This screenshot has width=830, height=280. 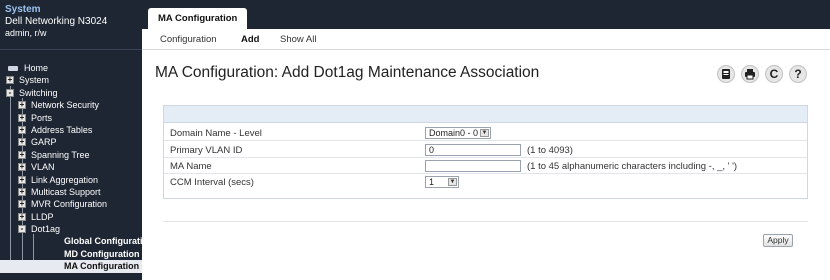 I want to click on field-label: Domain Name - Level, so click(x=216, y=133).